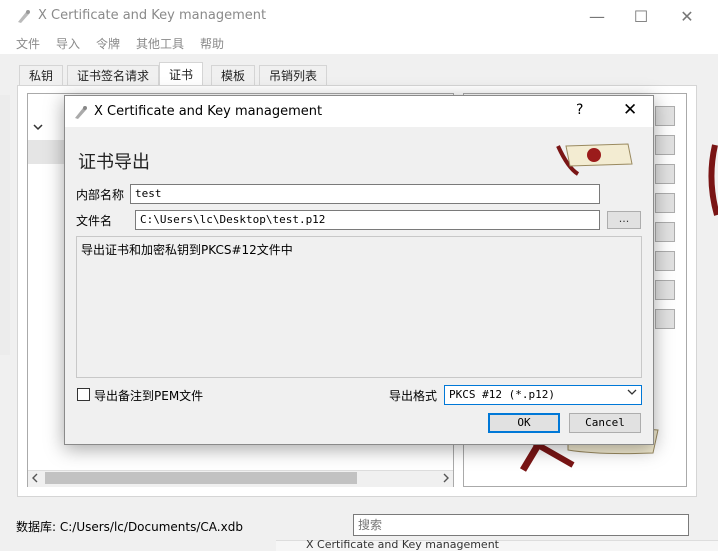 The image size is (718, 551). Describe the element at coordinates (35, 478) in the screenshot. I see `scroll-left-icon` at that location.